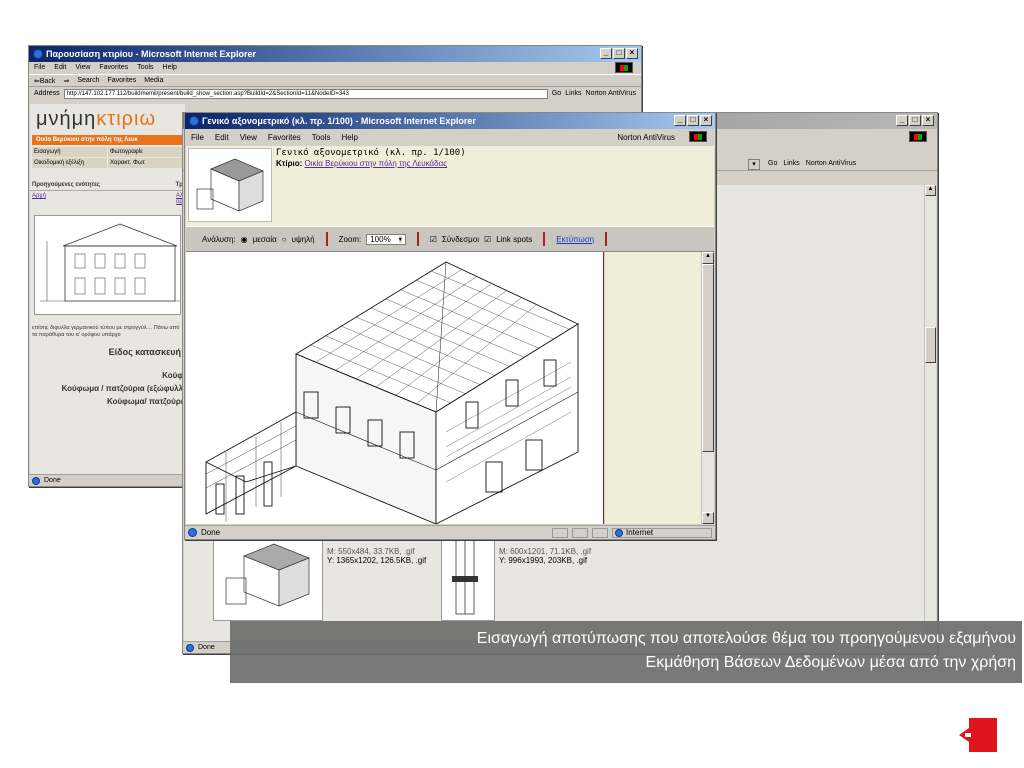 This screenshot has width=1024, height=768. I want to click on res-medium-radio: ◉, so click(244, 239).